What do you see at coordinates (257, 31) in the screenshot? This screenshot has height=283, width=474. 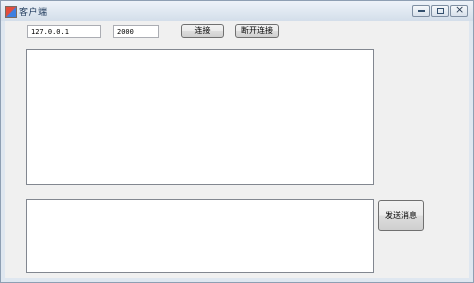 I see `disconnect-button: 断开连接` at bounding box center [257, 31].